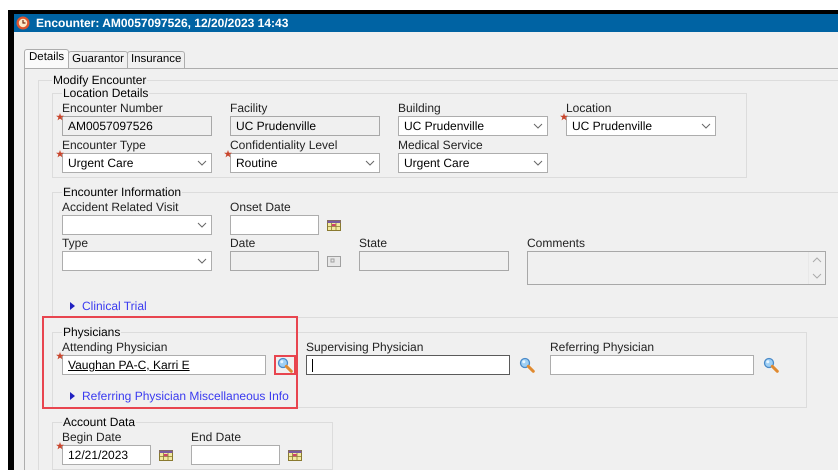 The height and width of the screenshot is (470, 838). I want to click on field-label: Supervising Physician, so click(365, 347).